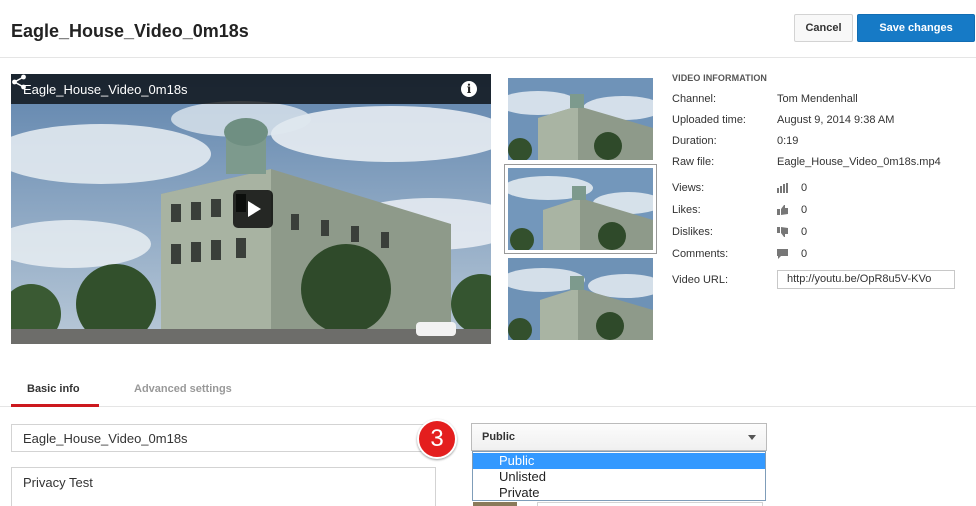 The image size is (976, 506). I want to click on likes-value: 0, so click(804, 210).